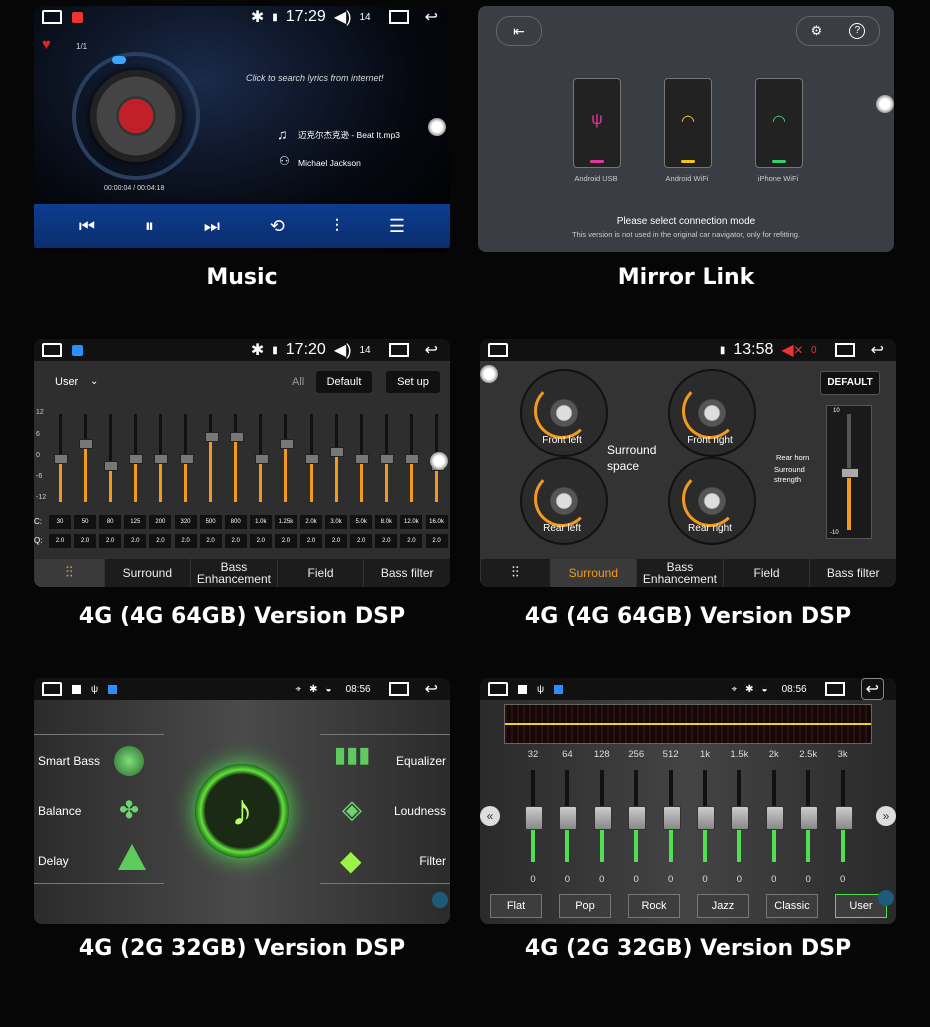  What do you see at coordinates (388, 861) in the screenshot?
I see `filter-item: ◆ Filter` at bounding box center [388, 861].